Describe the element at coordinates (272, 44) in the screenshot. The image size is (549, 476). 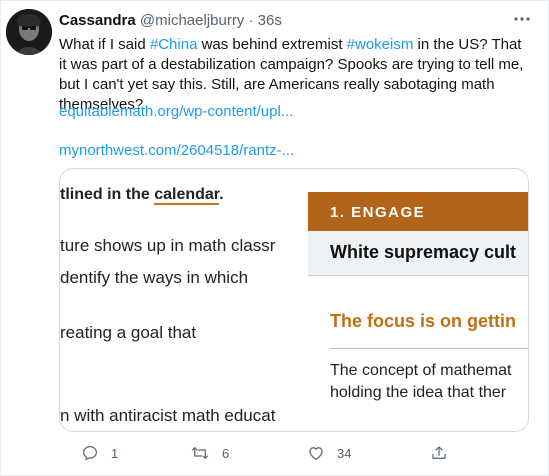
I see `tweet-text-part: was behind extremist` at that location.